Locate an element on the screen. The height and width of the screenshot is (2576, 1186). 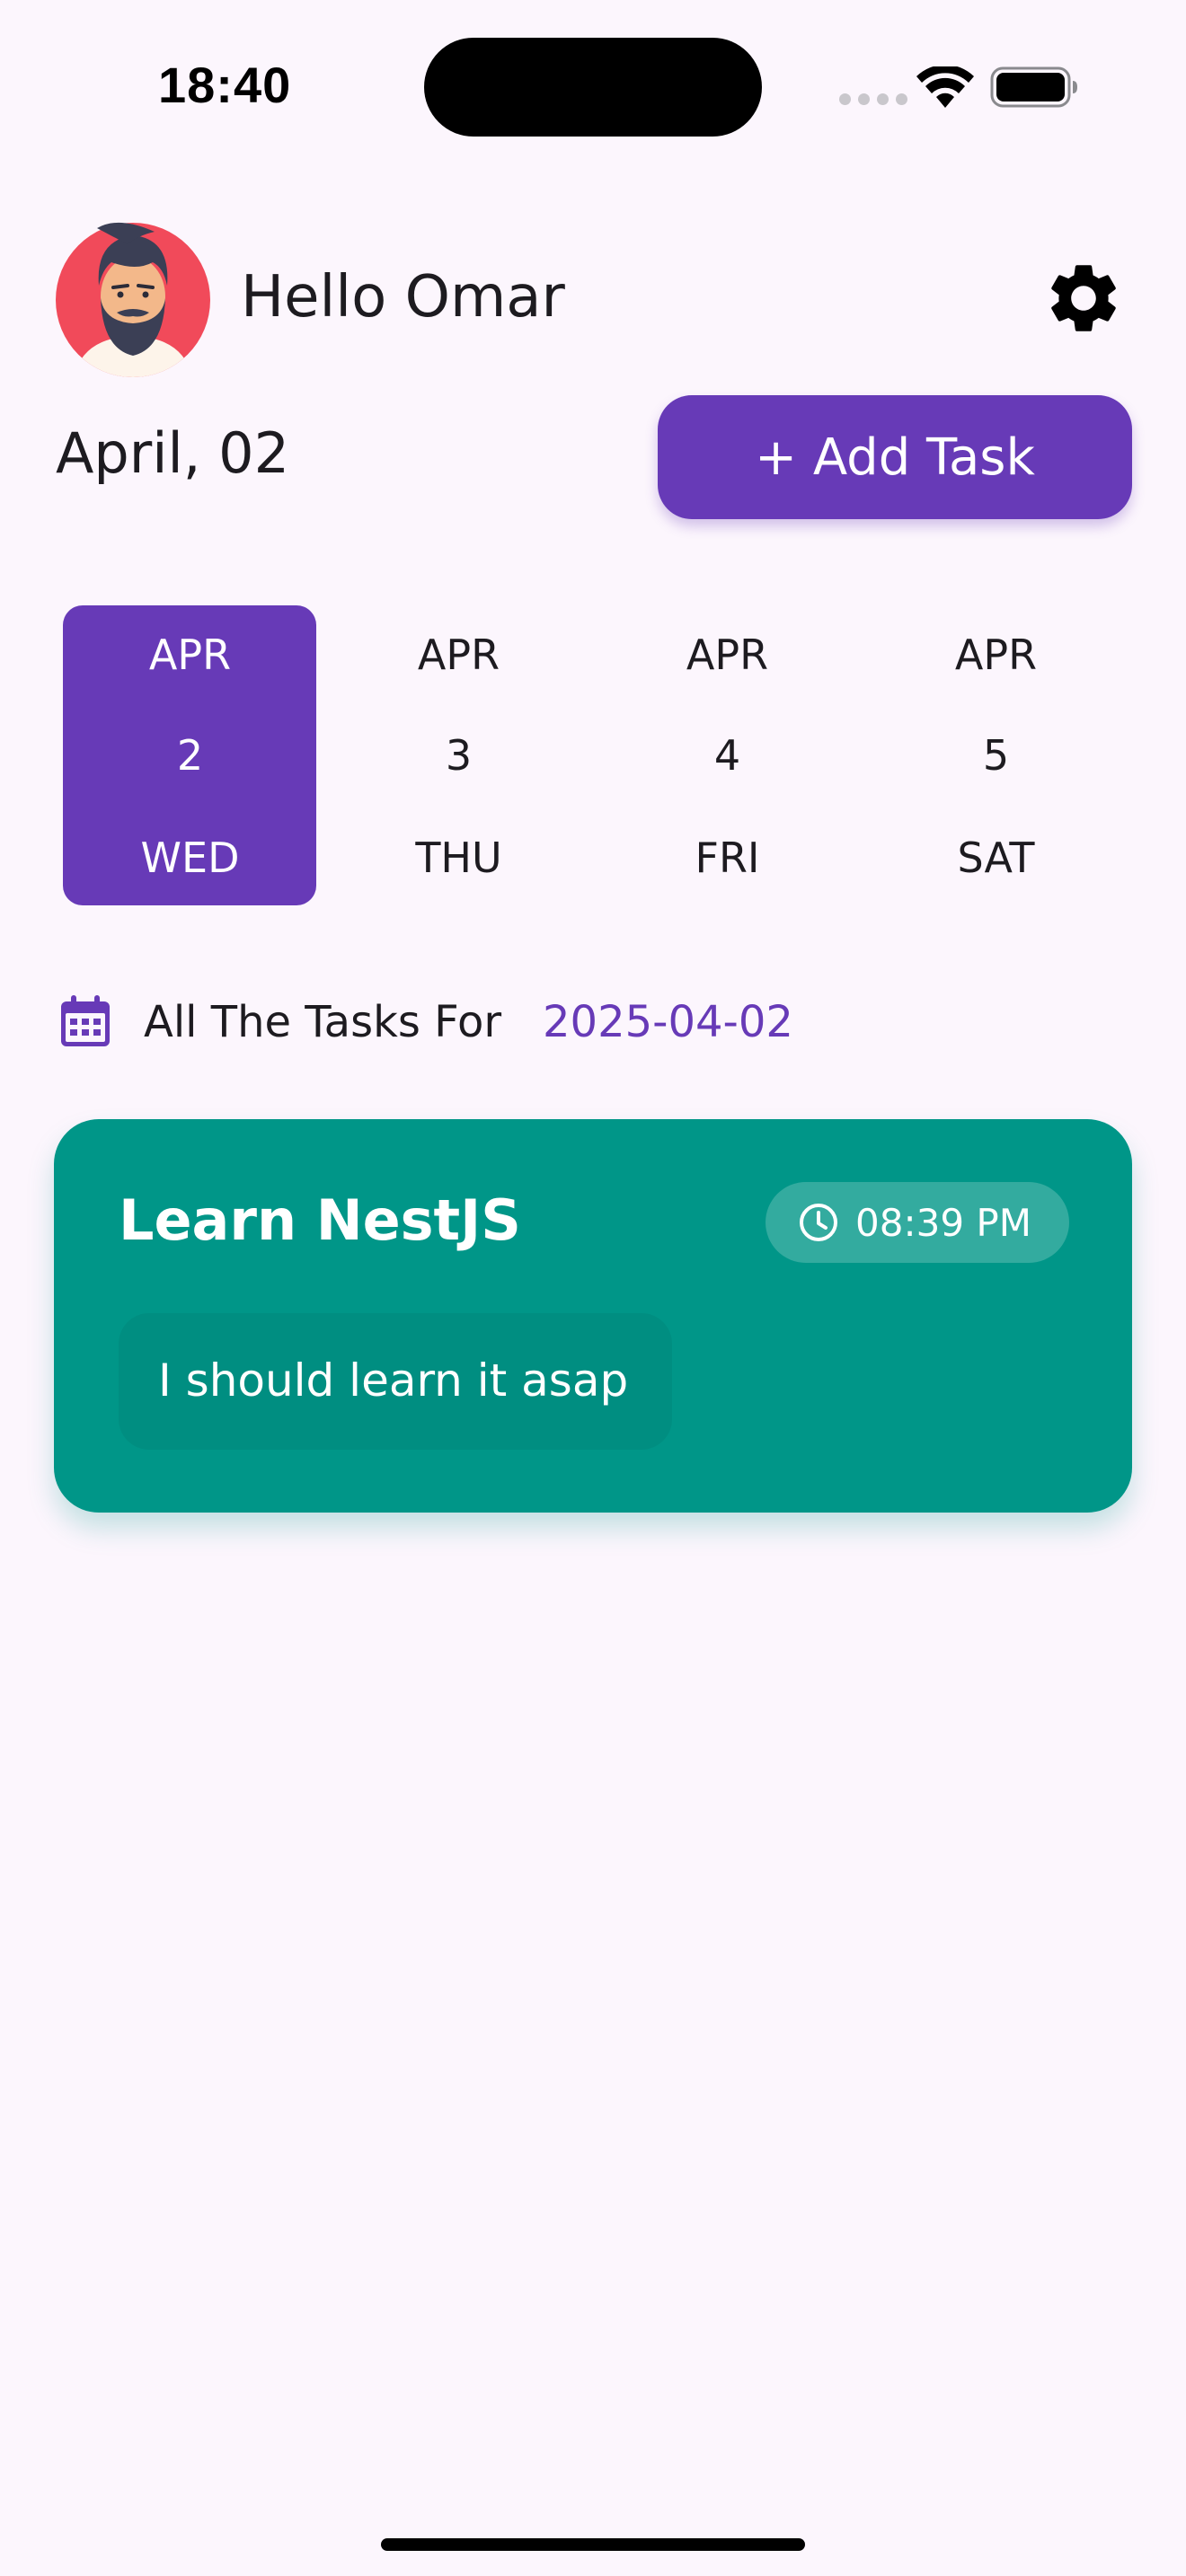
date-item-apr-2: APR 2 WED is located at coordinates (190, 755).